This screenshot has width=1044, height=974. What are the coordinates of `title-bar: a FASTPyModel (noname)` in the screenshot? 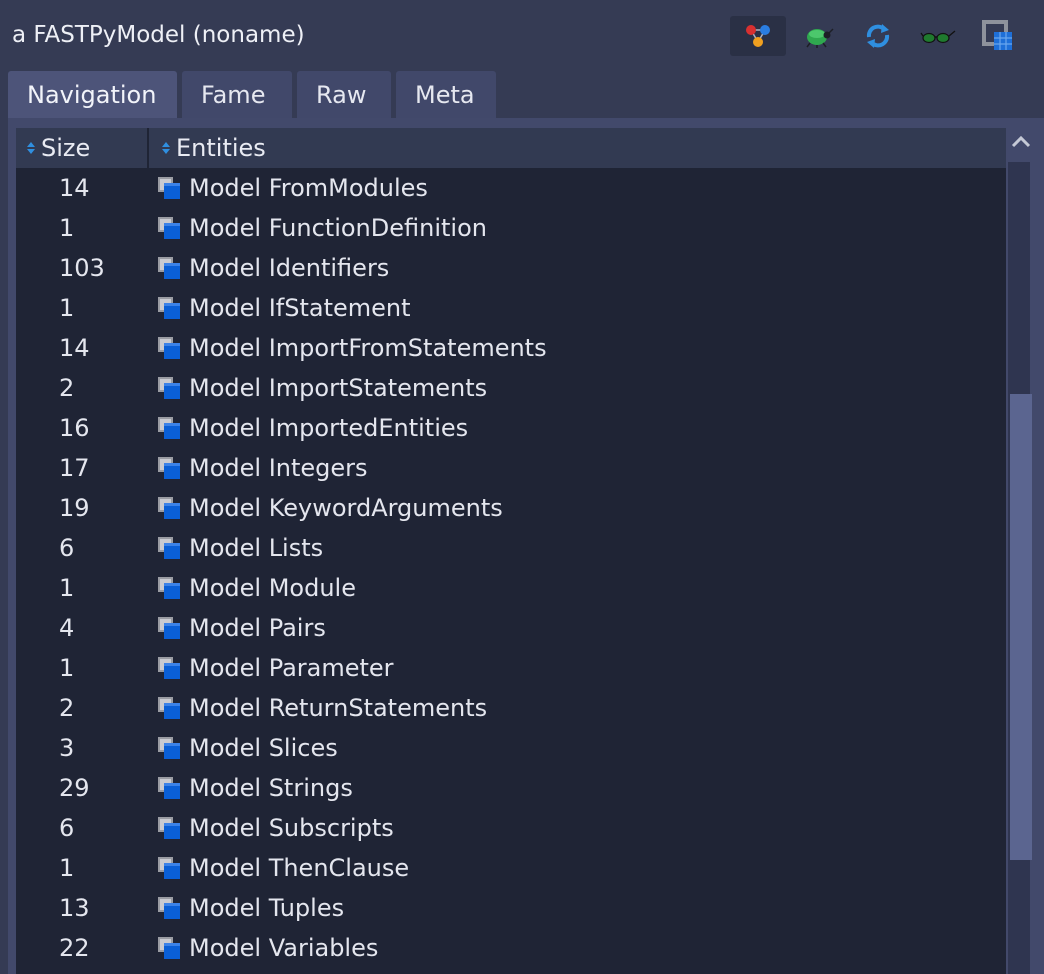 It's located at (522, 35).